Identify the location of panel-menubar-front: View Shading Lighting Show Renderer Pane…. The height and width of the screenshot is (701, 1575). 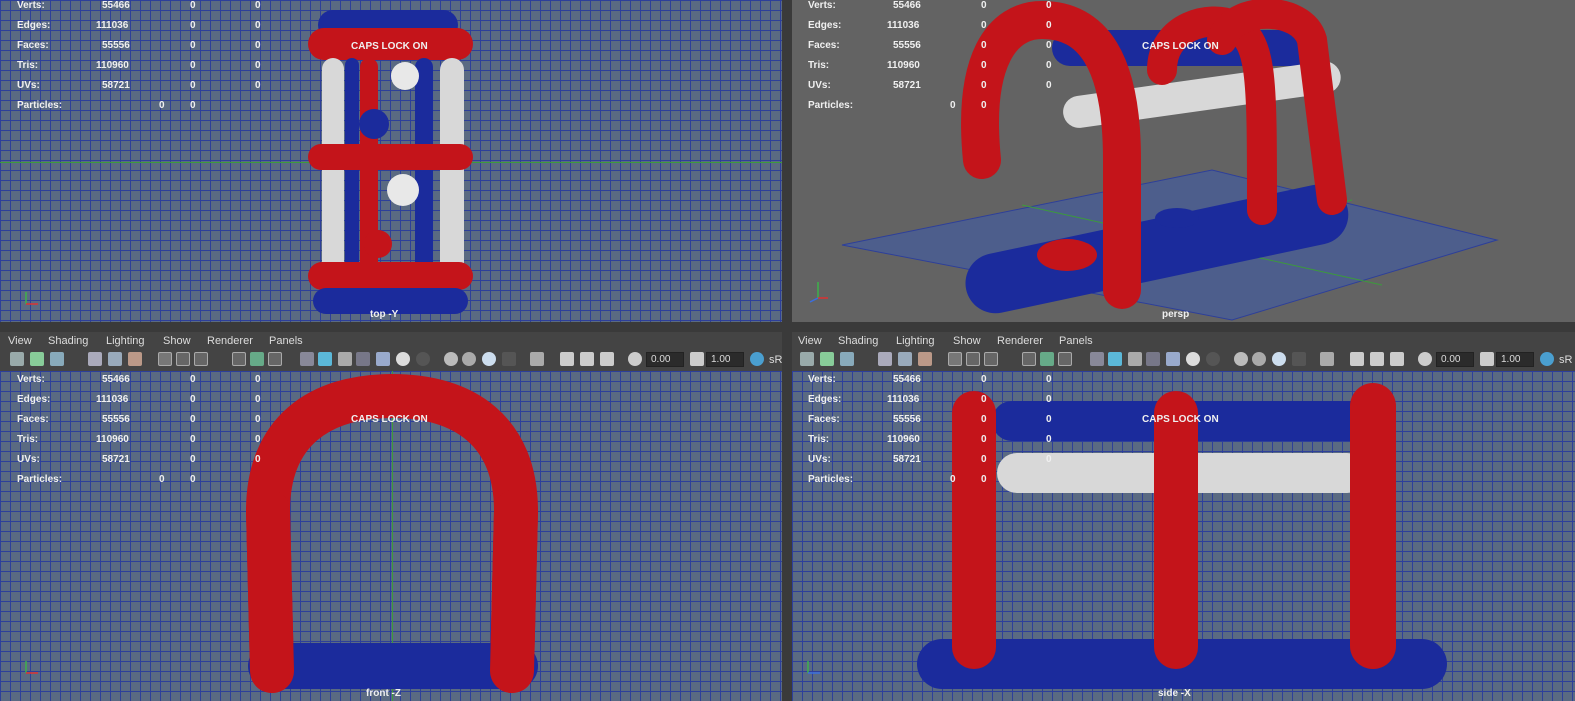
(391, 341).